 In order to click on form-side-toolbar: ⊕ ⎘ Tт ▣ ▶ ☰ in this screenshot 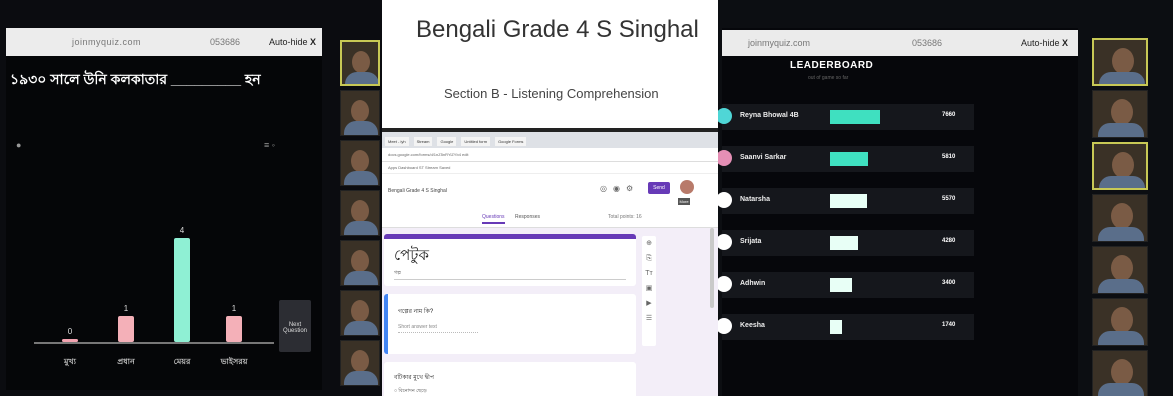, I will do `click(649, 291)`.